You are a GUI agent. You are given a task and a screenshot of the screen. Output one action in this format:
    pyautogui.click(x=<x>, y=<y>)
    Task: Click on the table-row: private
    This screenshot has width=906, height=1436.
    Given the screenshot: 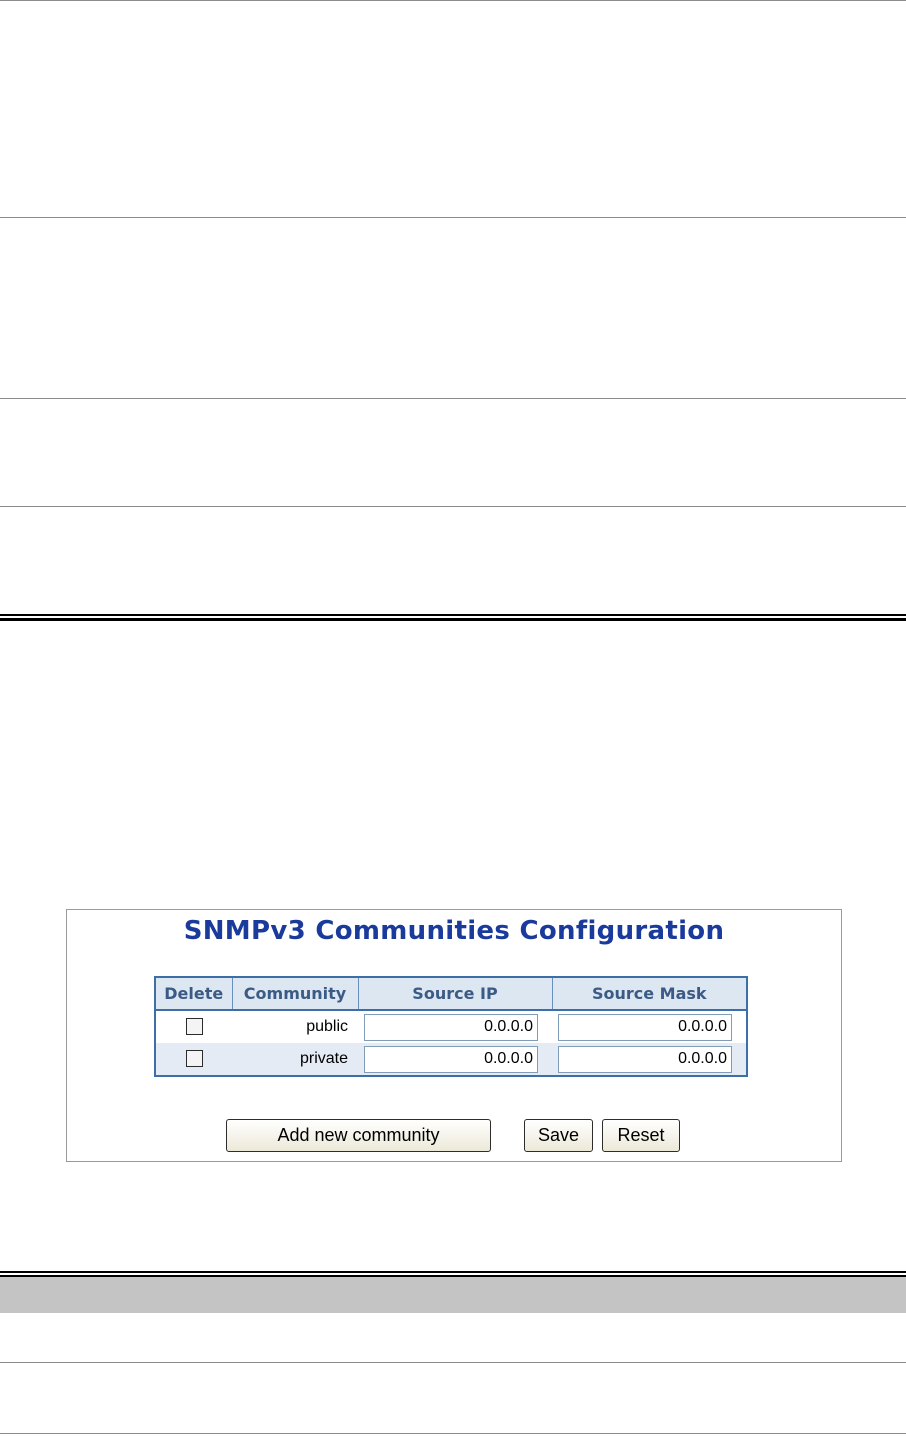 What is the action you would take?
    pyautogui.click(x=451, y=1059)
    